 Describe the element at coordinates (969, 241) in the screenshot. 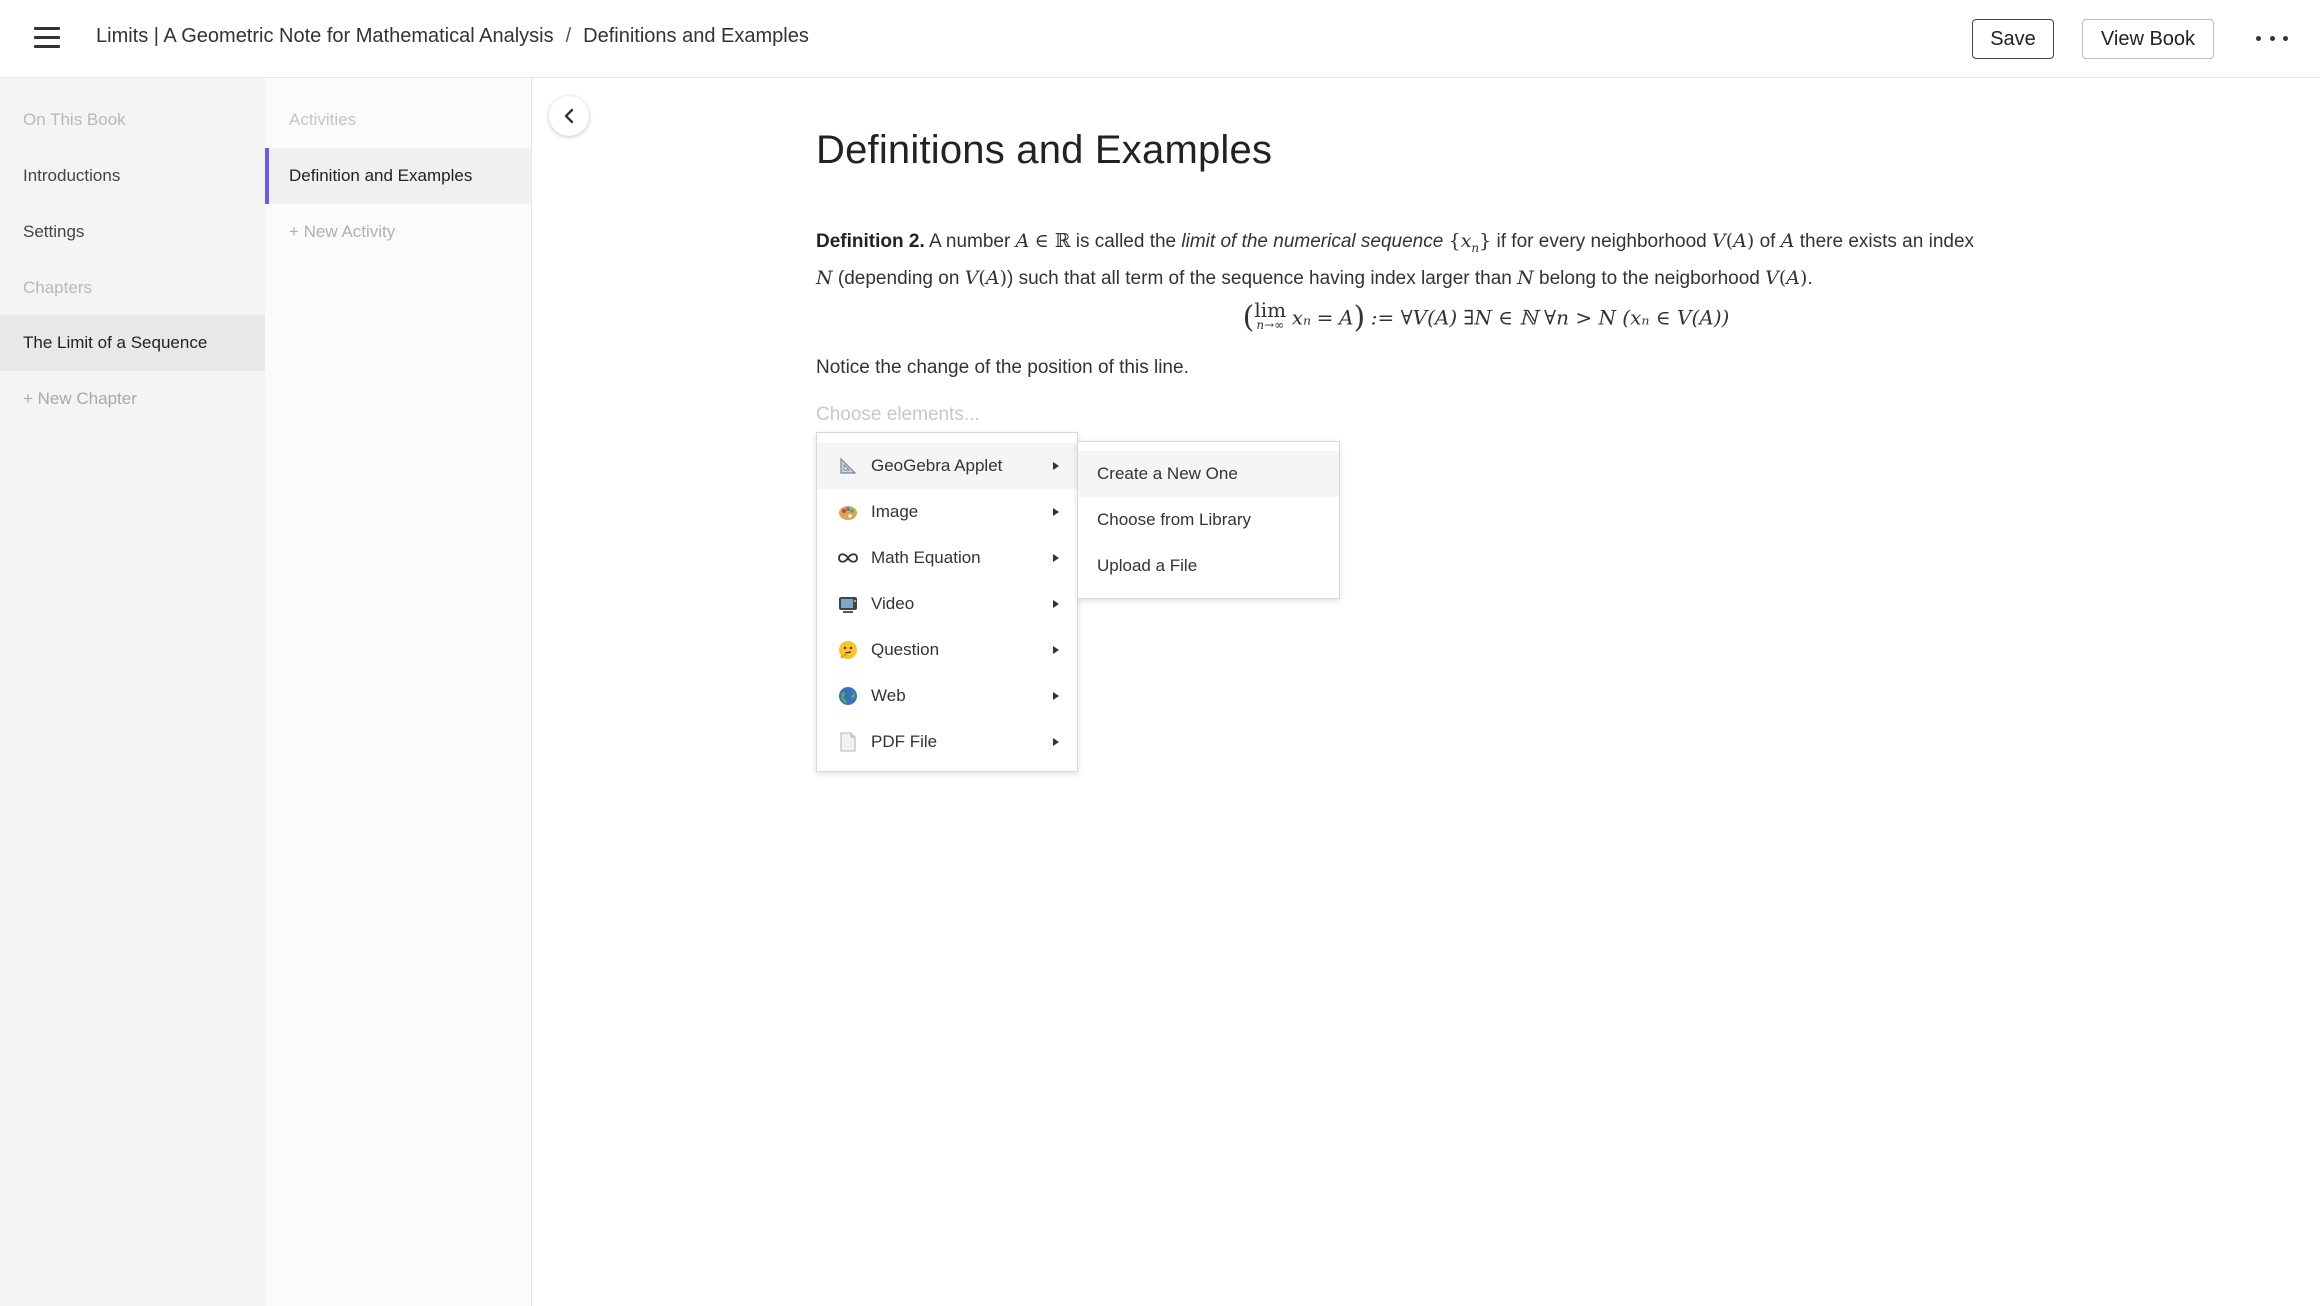

I see `definition-text: A number` at that location.